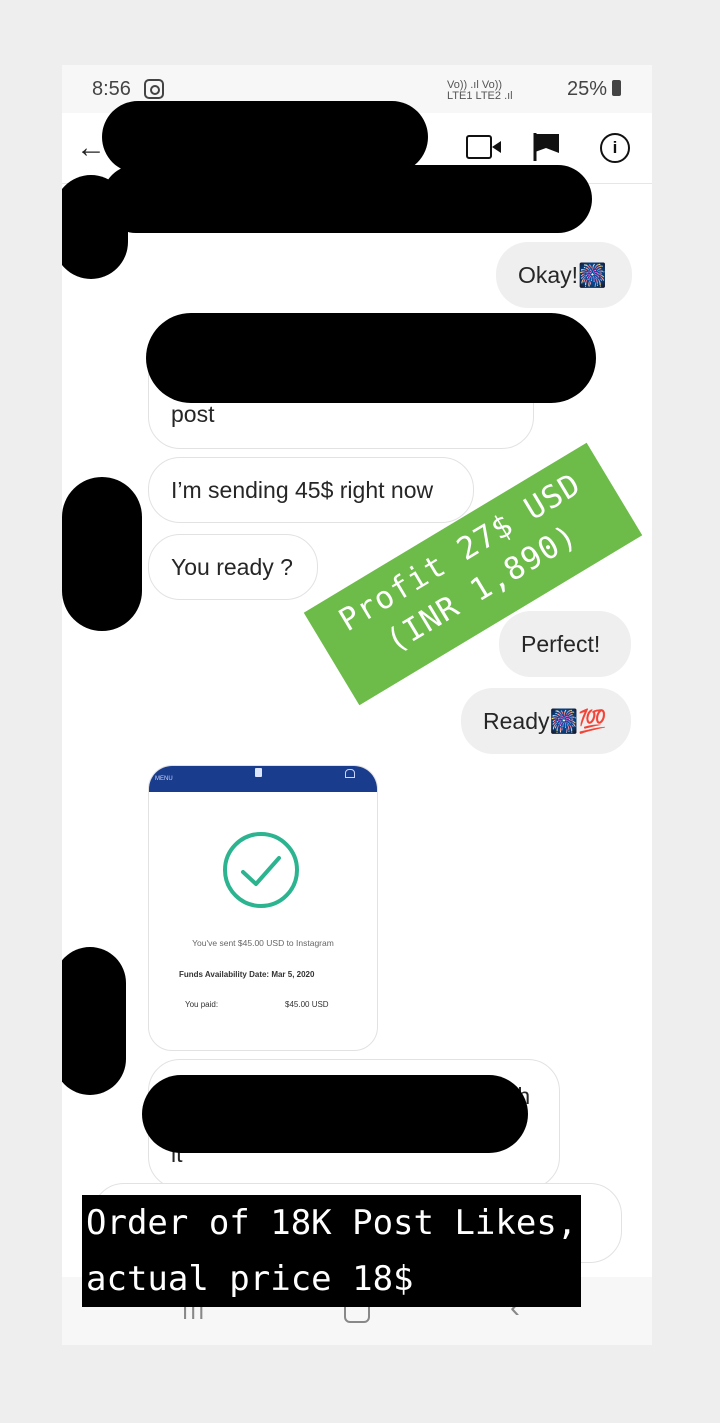 This screenshot has width=720, height=1423. I want to click on message-bubble-out: Okay!🎆, so click(564, 275).